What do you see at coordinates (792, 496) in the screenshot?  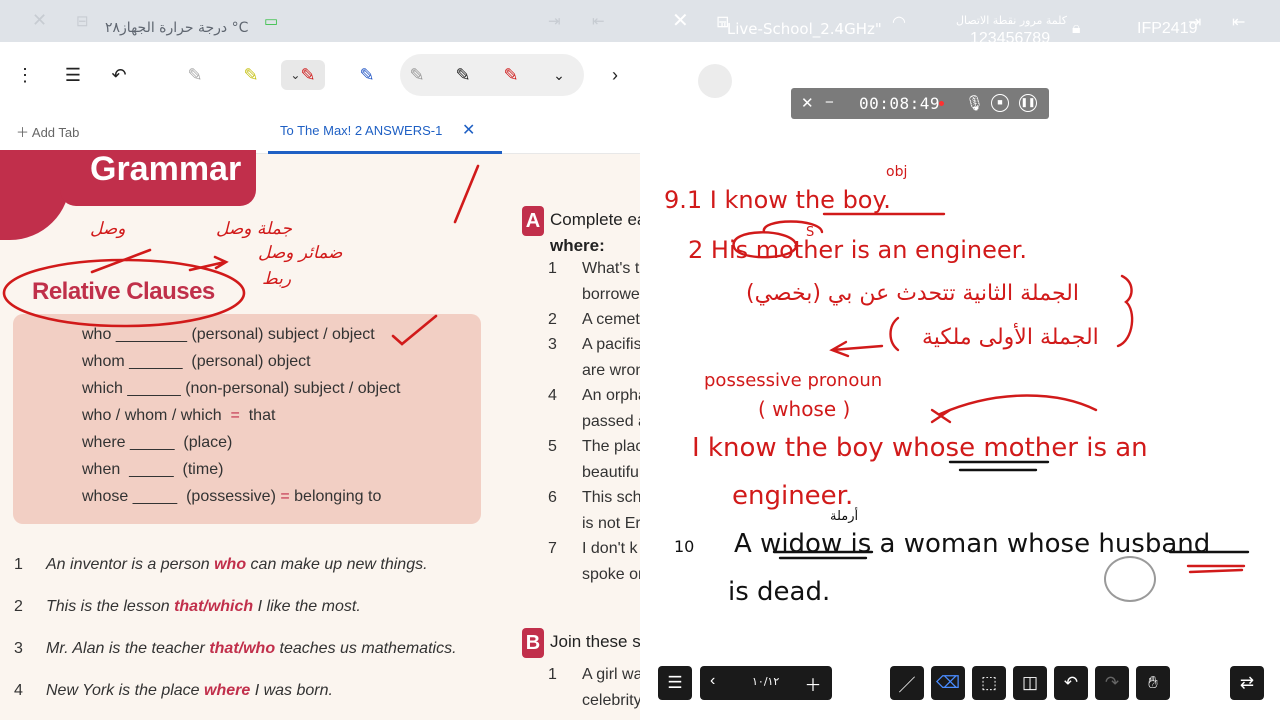 I see `note-line: engineer.` at bounding box center [792, 496].